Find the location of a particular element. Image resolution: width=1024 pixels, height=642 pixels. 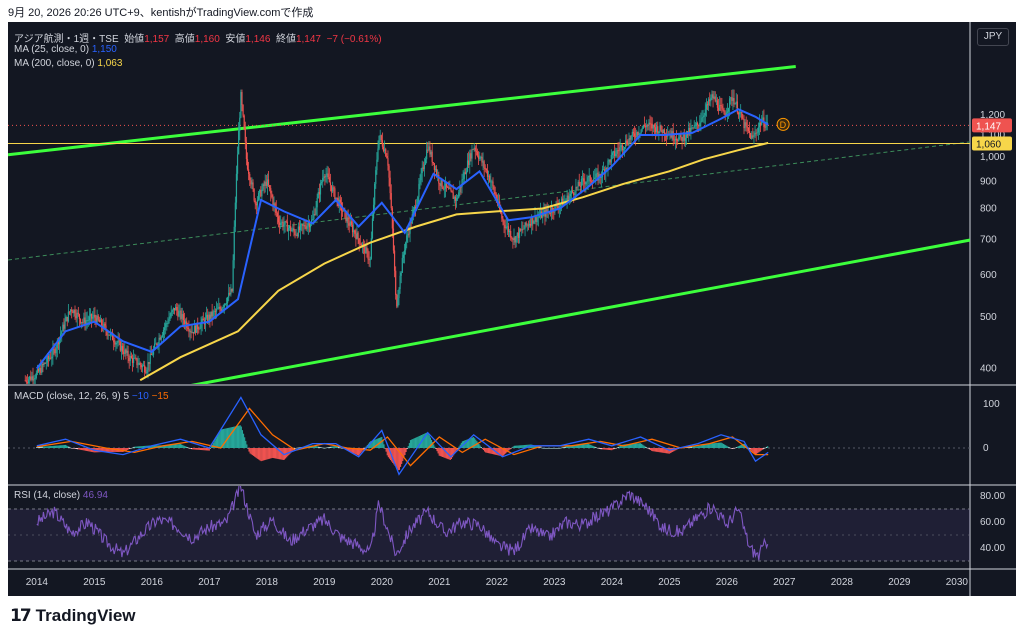

y-tick-label: 500 is located at coordinates (988, 317).